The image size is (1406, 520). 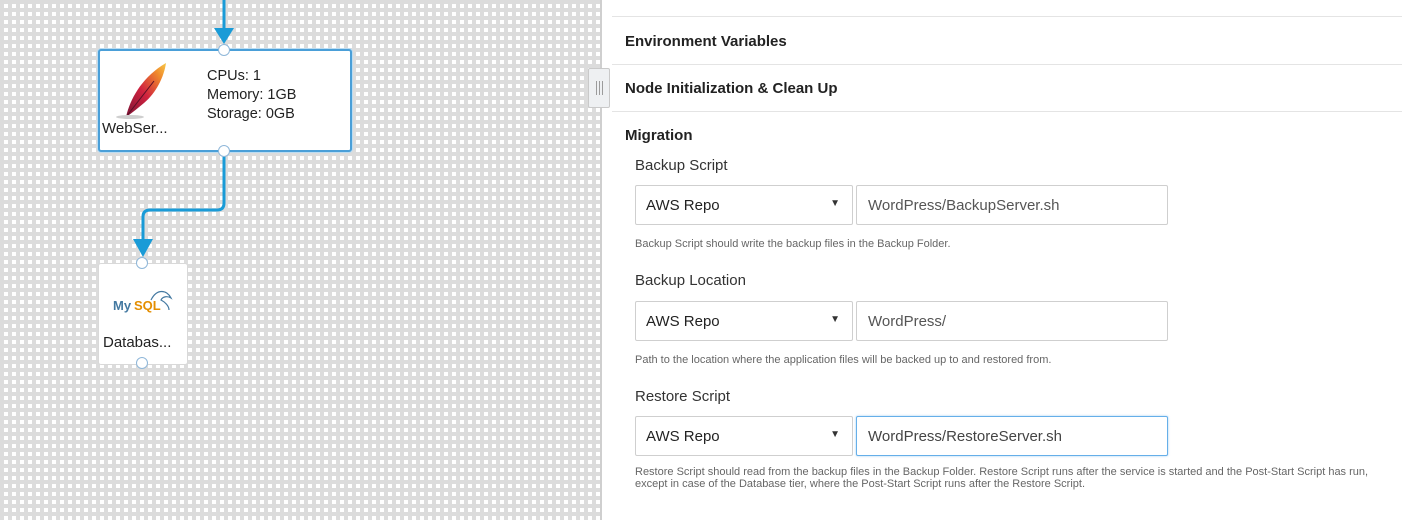 I want to click on section-node-initialization: Node Initialization & Clean Up, so click(x=731, y=88).